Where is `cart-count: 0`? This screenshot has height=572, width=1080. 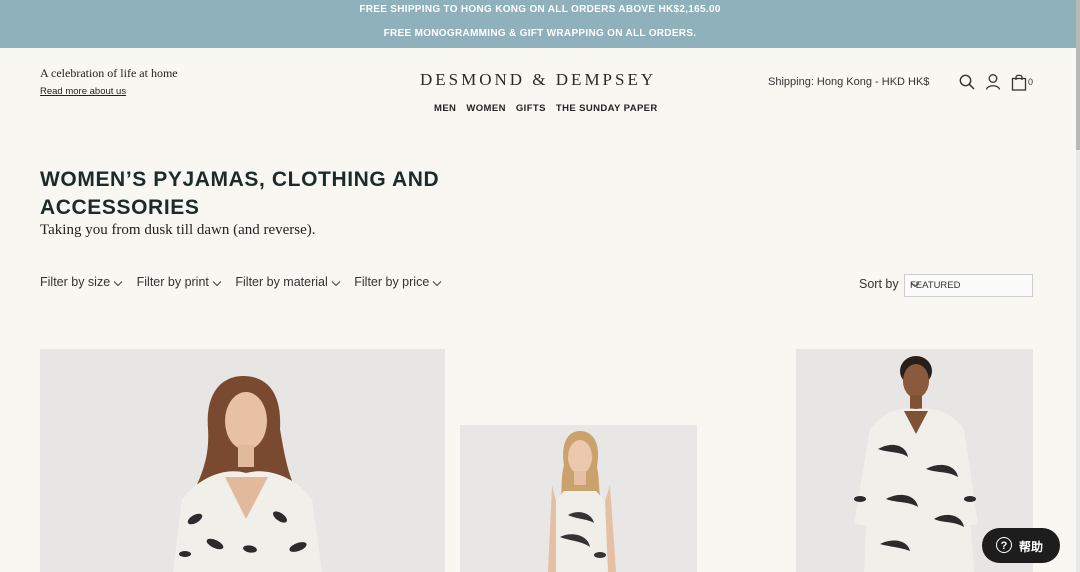 cart-count: 0 is located at coordinates (1031, 82).